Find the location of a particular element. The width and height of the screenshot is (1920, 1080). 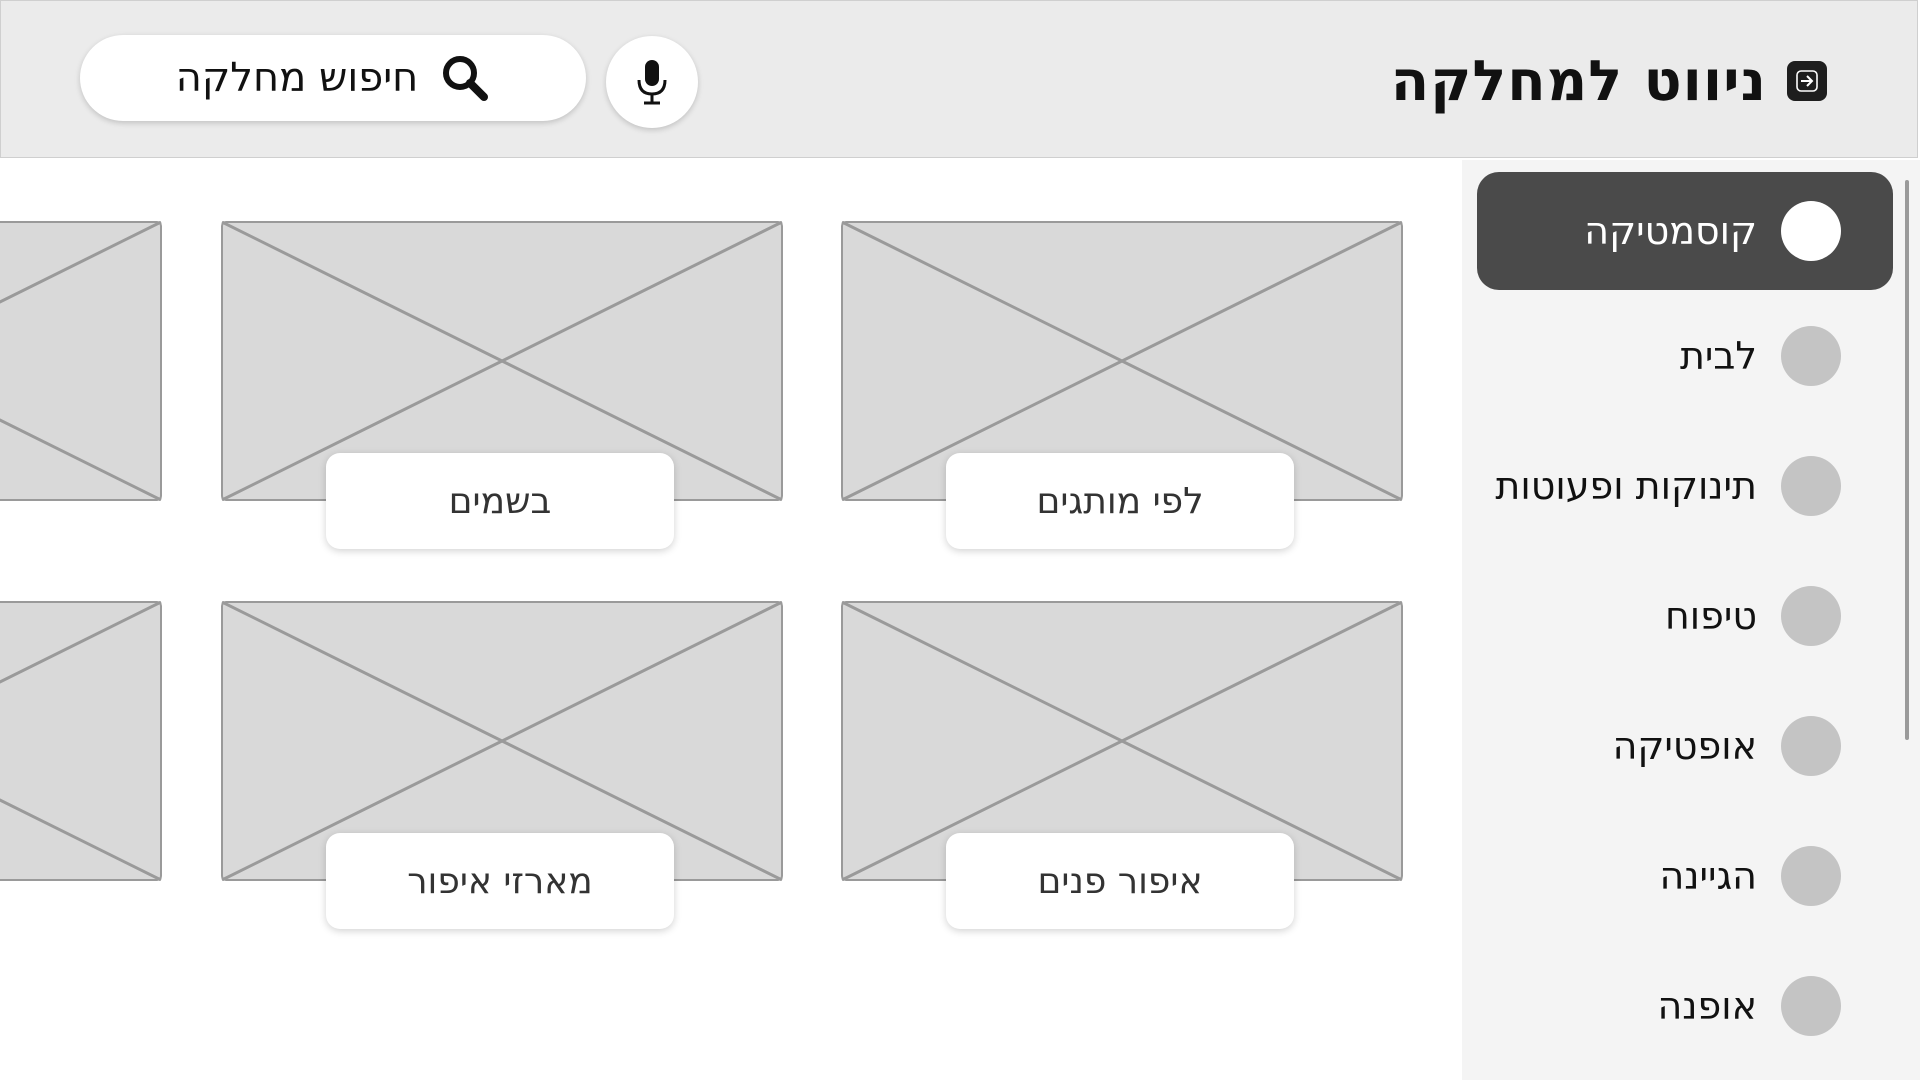

back-button is located at coordinates (1807, 81).